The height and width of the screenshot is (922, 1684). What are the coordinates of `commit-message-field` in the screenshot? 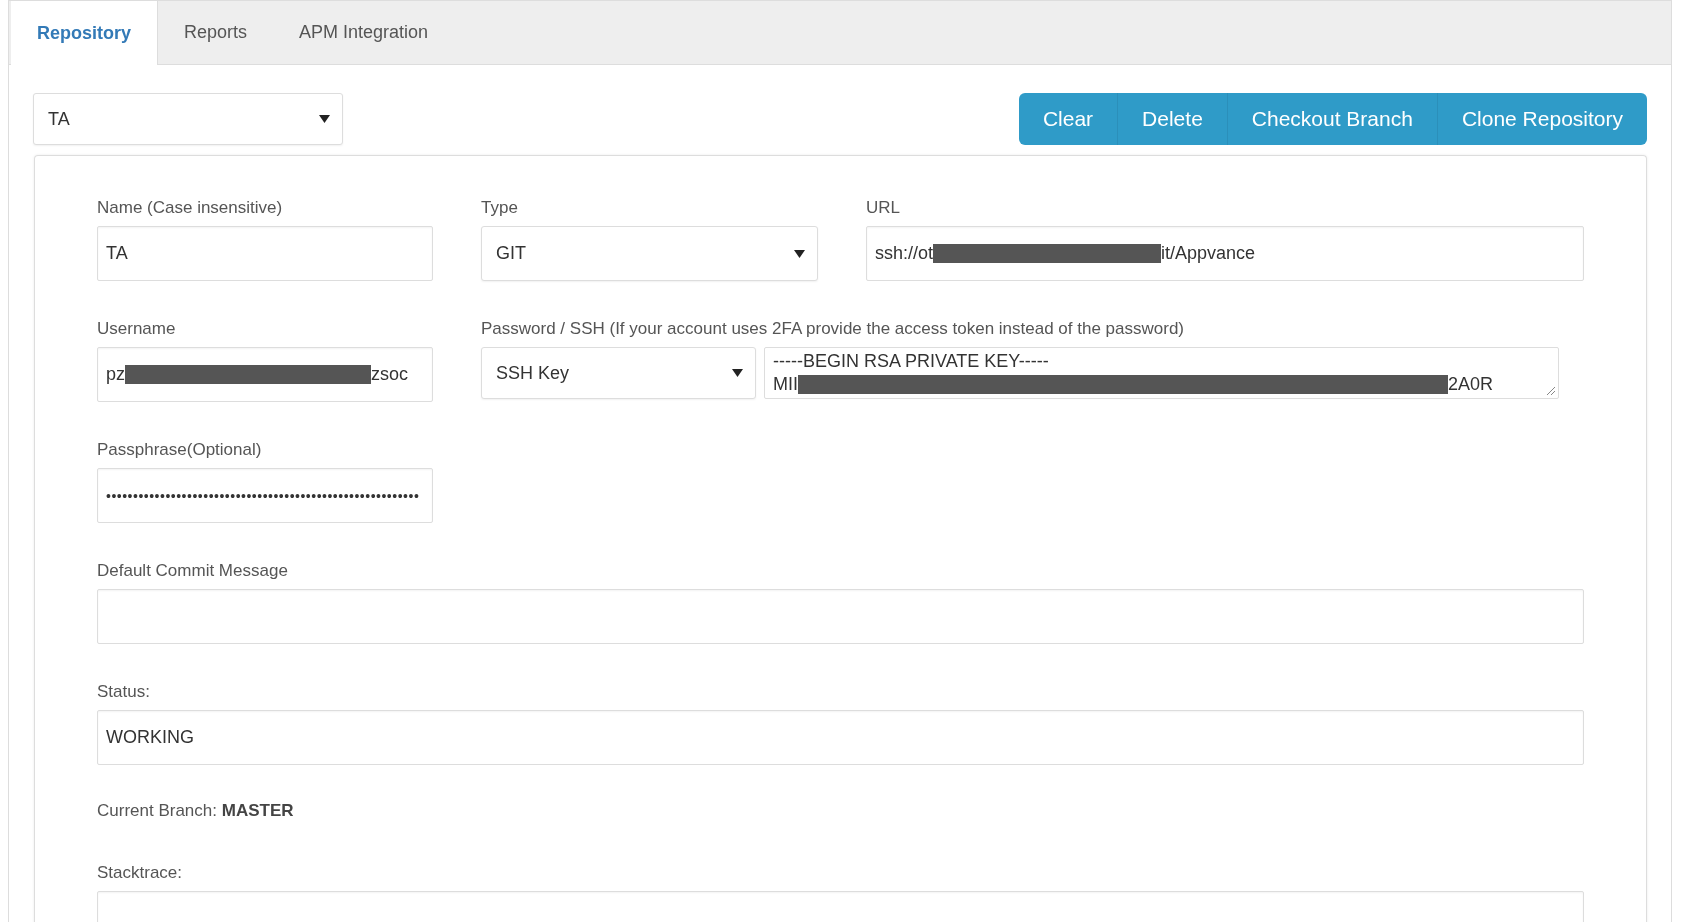 It's located at (840, 616).